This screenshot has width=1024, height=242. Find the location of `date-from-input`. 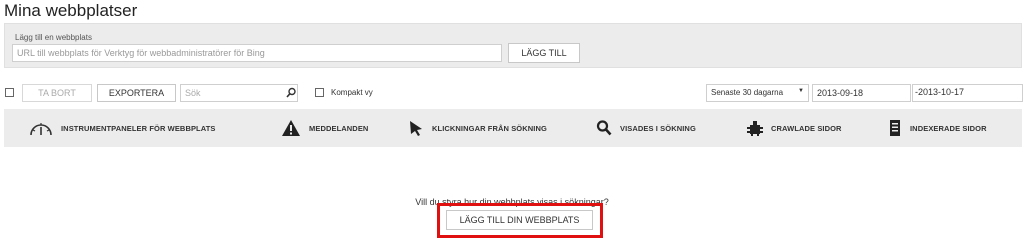

date-from-input is located at coordinates (861, 93).